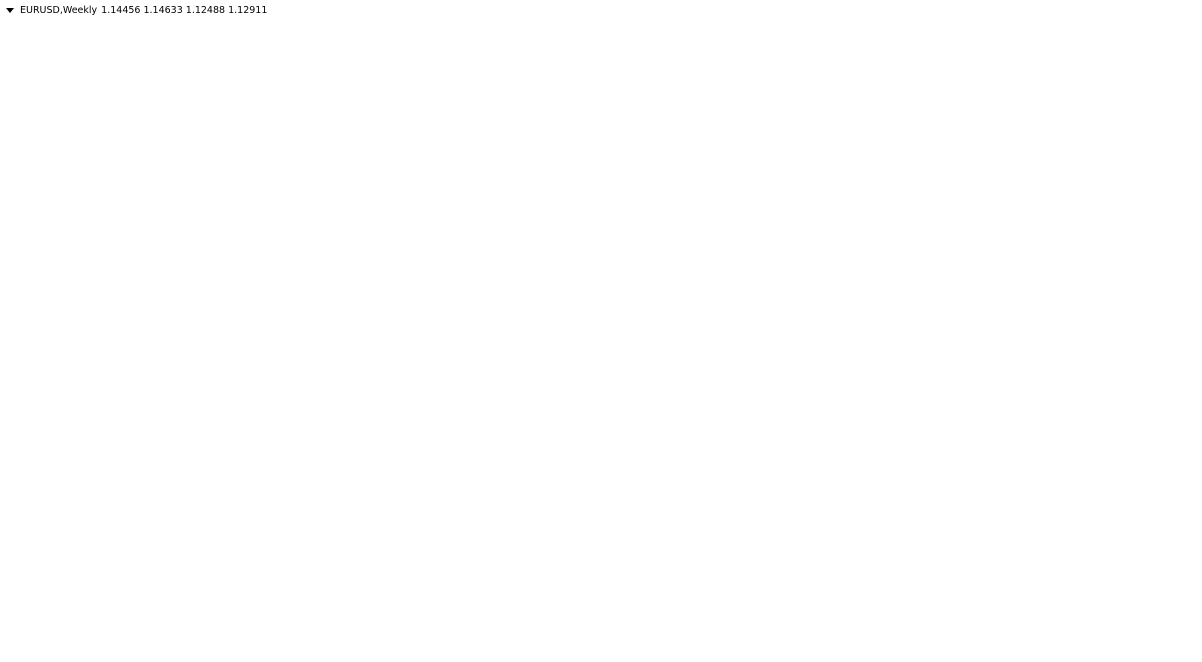  I want to click on y-tick-label: 1.11320, so click(1175, 472).